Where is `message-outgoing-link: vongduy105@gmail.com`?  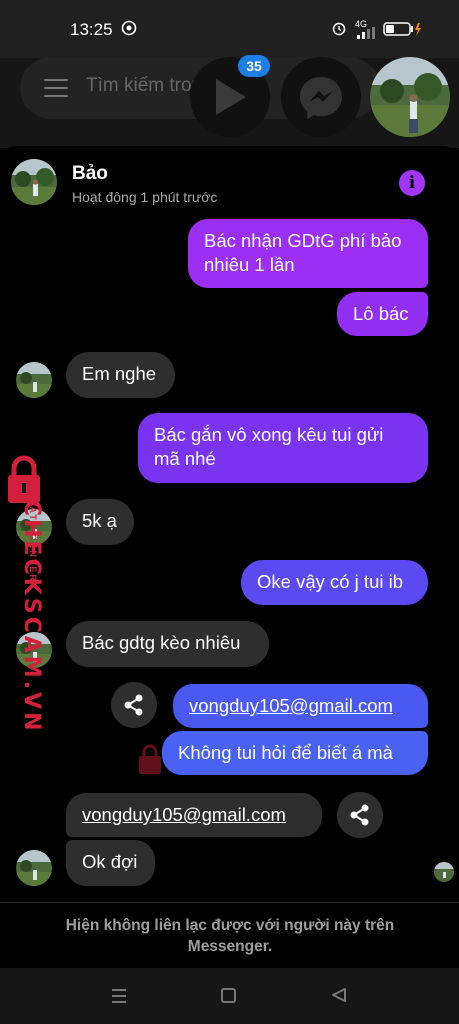
message-outgoing-link: vongduy105@gmail.com is located at coordinates (300, 706).